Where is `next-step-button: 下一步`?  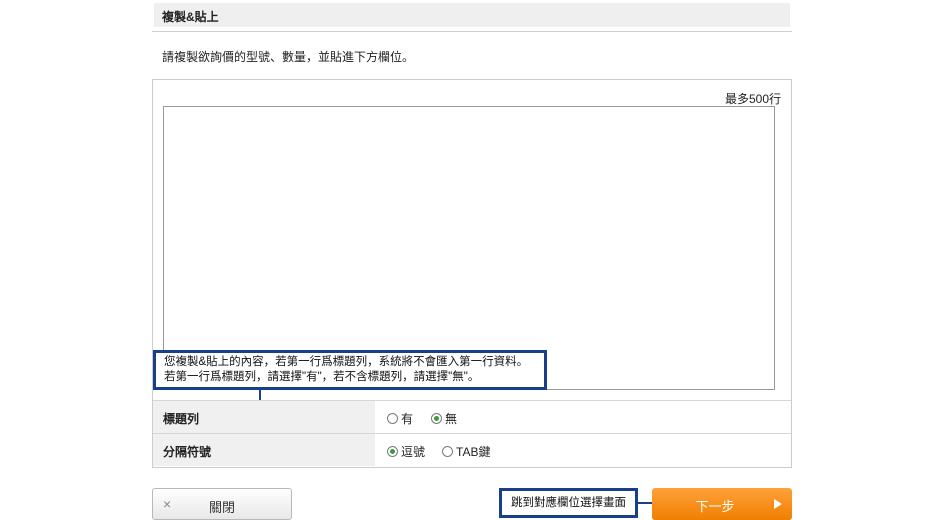
next-step-button: 下一步 is located at coordinates (722, 504).